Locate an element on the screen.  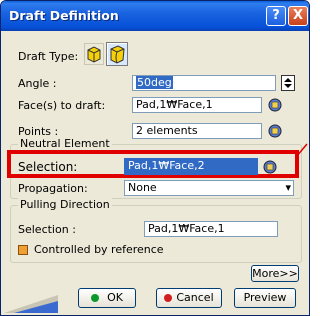
draft-variable-icon is located at coordinates (117, 54).